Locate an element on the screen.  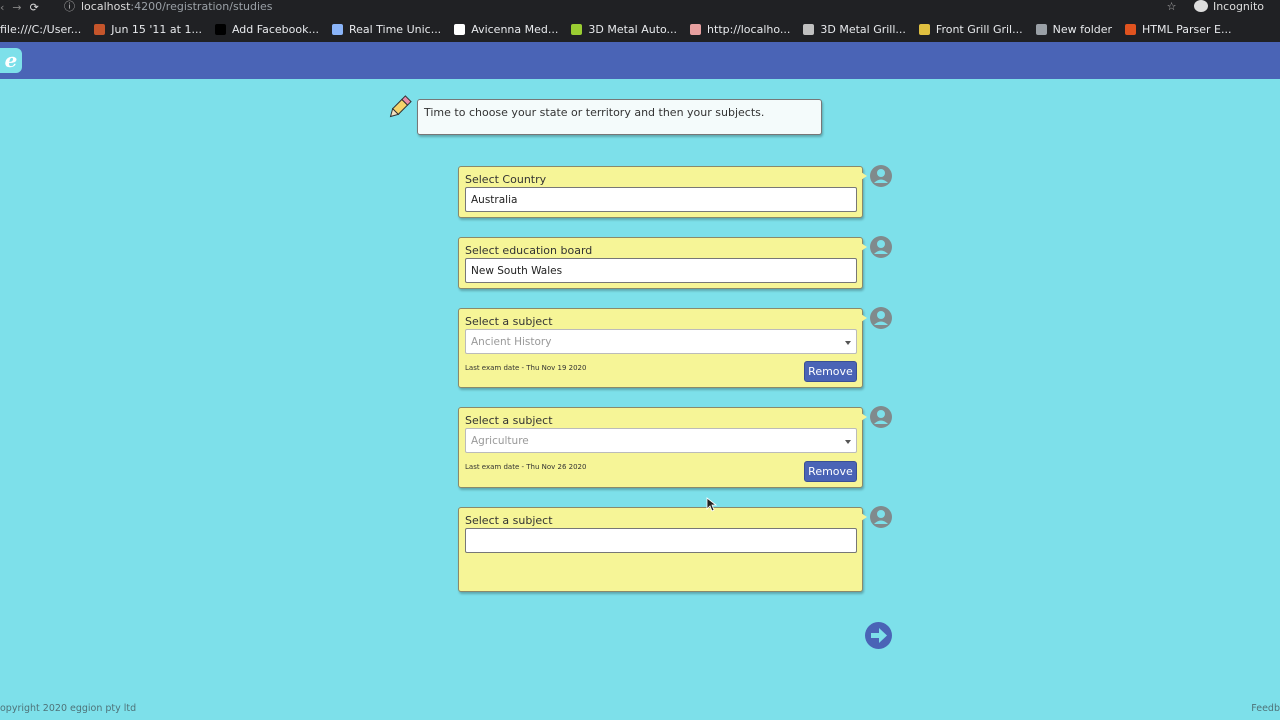
feedback-link: Feedb is located at coordinates (1265, 708).